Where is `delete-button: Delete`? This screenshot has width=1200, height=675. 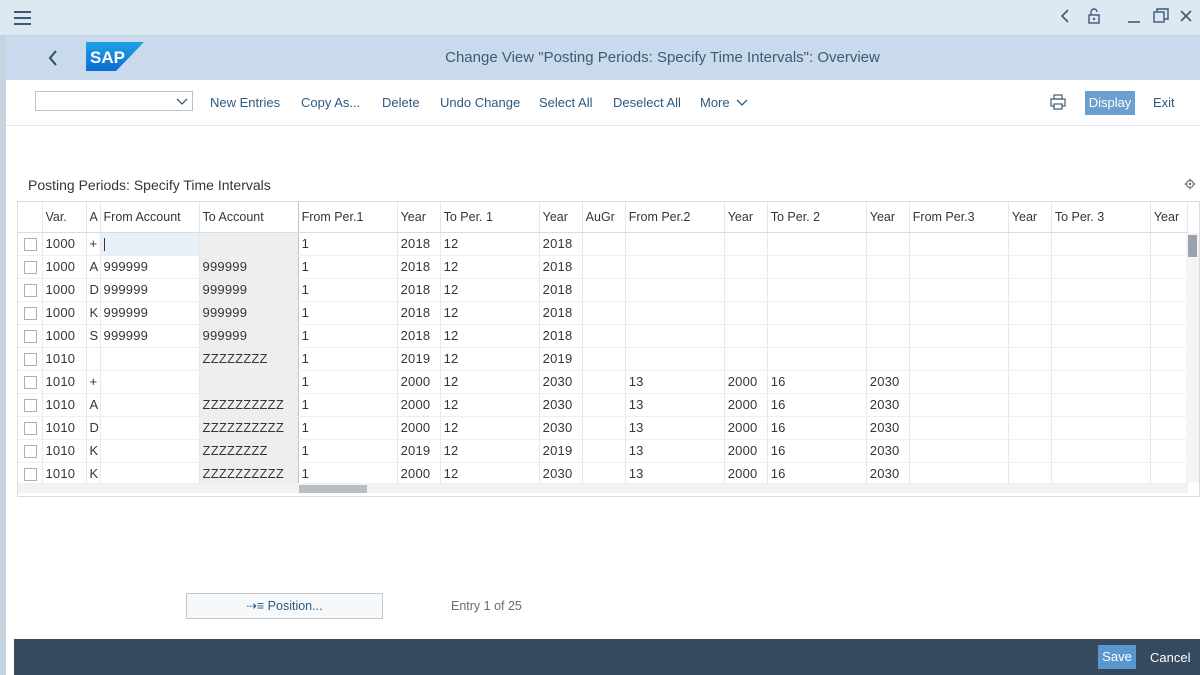 delete-button: Delete is located at coordinates (401, 102).